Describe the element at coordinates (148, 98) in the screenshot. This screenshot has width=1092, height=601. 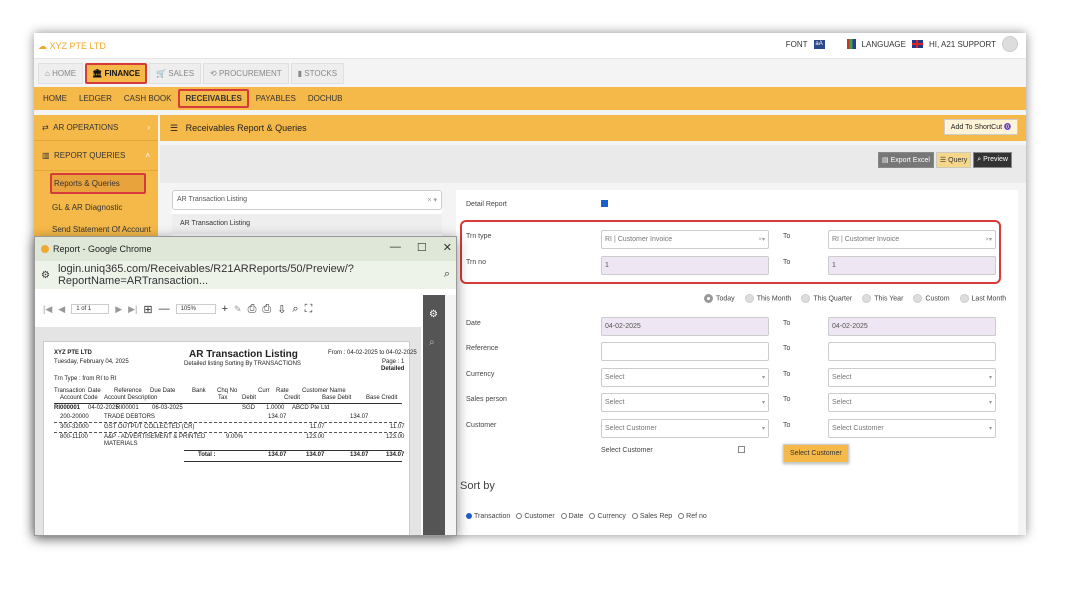
I see `subtab-cash-book: CASH BOOK` at that location.